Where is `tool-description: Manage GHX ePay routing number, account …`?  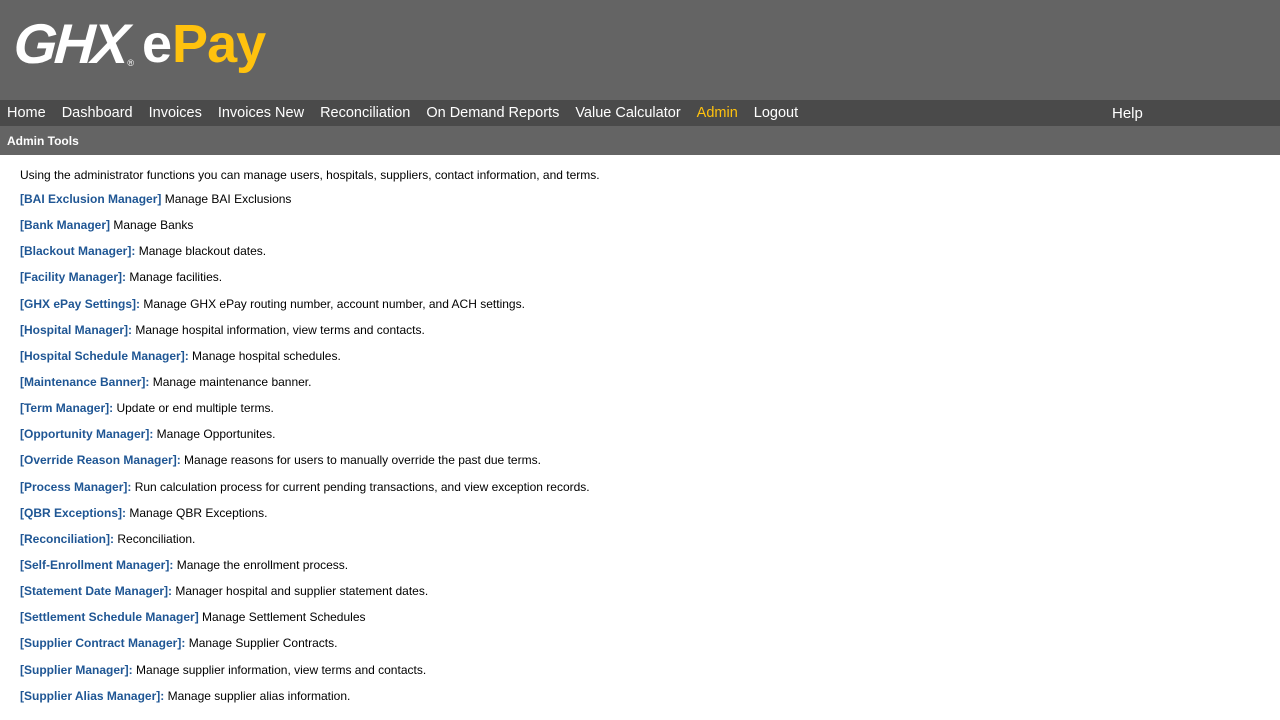
tool-description: Manage GHX ePay routing number, account … is located at coordinates (332, 303).